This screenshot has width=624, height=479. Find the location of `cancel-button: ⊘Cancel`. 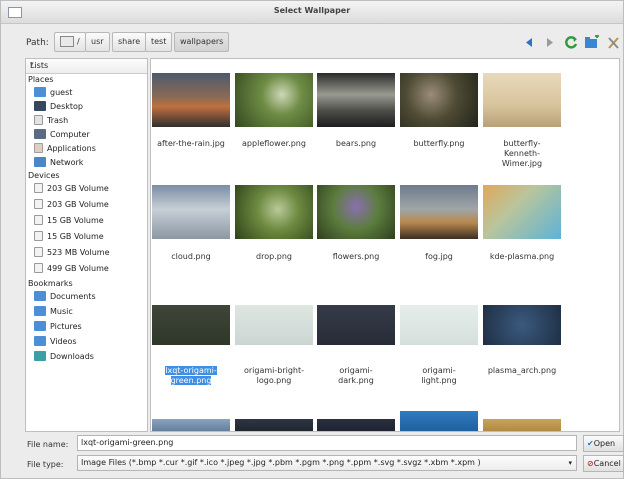

cancel-button: ⊘Cancel is located at coordinates (603, 463).